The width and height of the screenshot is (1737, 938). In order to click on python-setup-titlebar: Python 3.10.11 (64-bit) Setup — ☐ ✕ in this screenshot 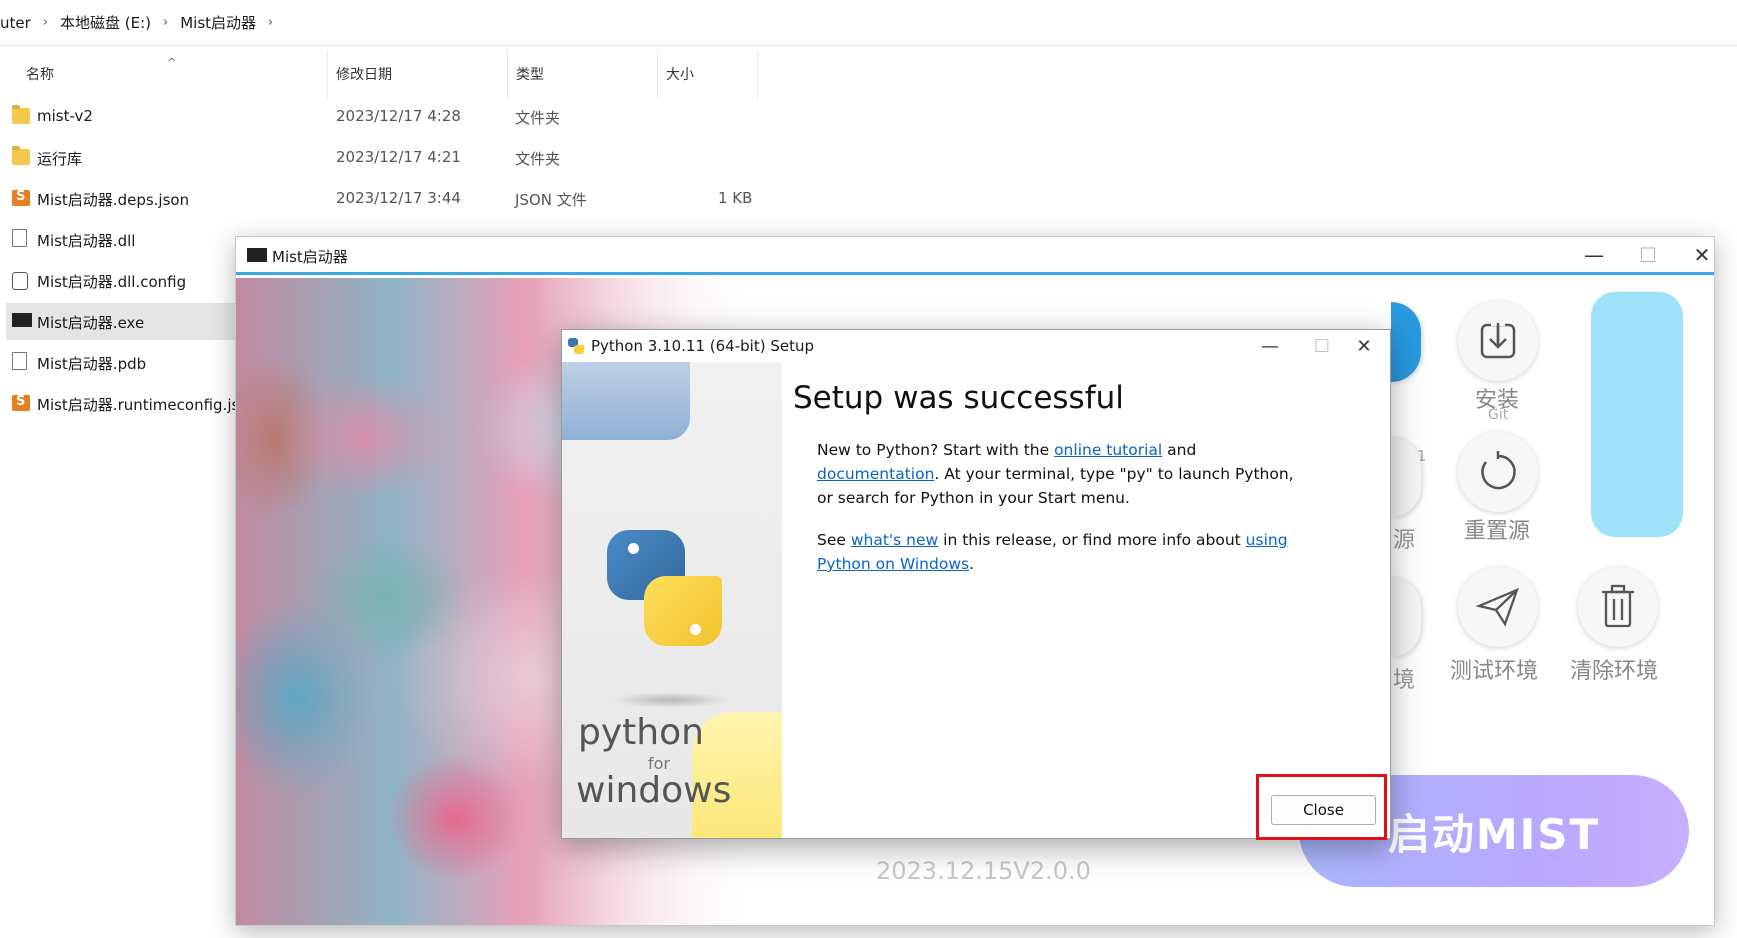, I will do `click(976, 346)`.